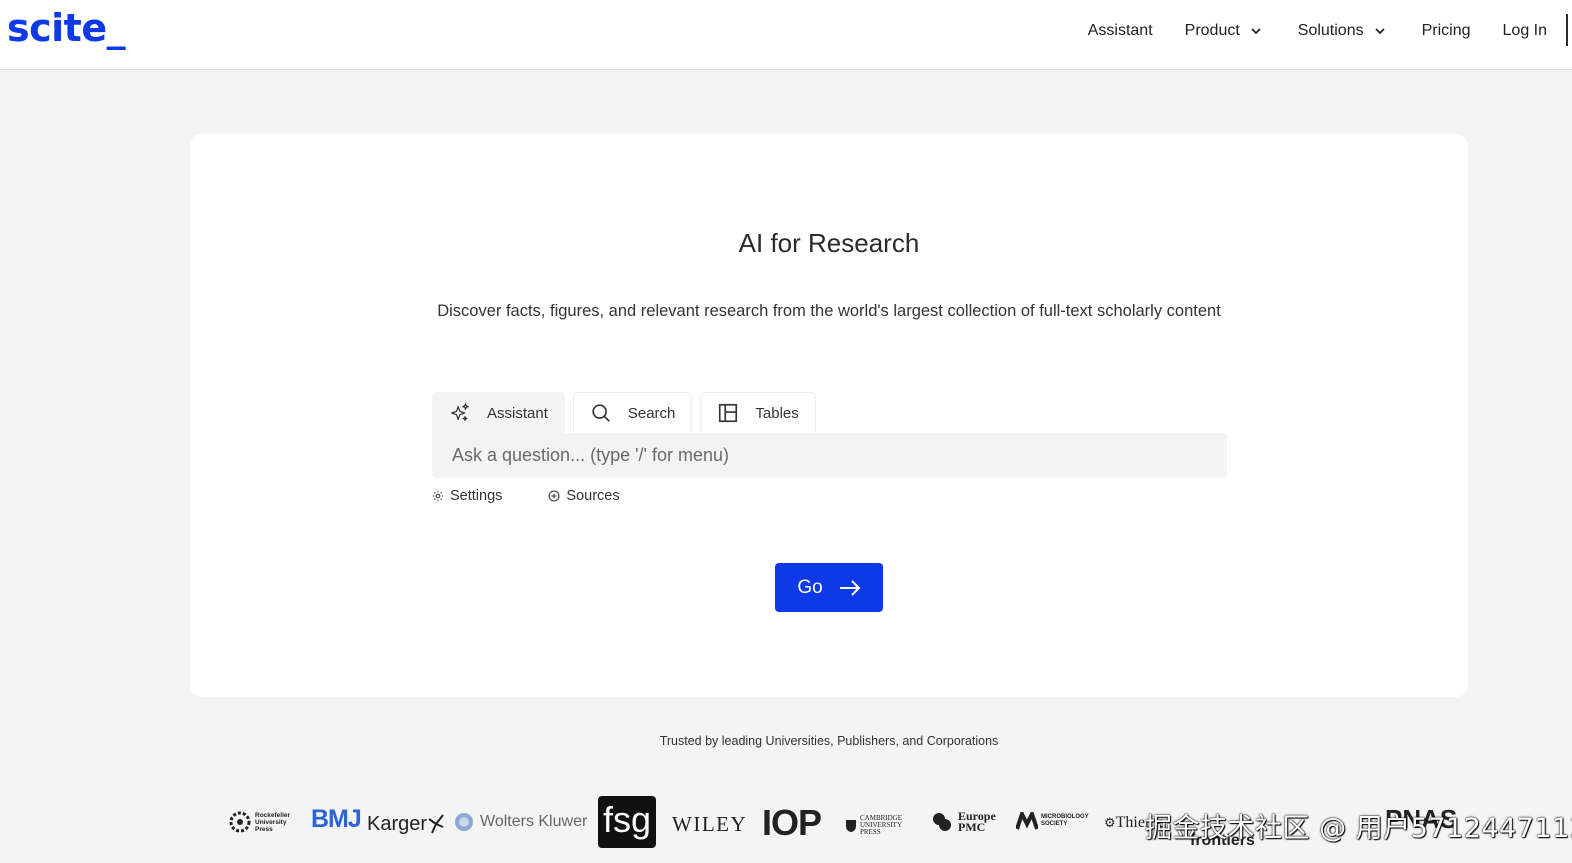 This screenshot has width=1572, height=863. I want to click on nav-assistant: Assistant, so click(1120, 31).